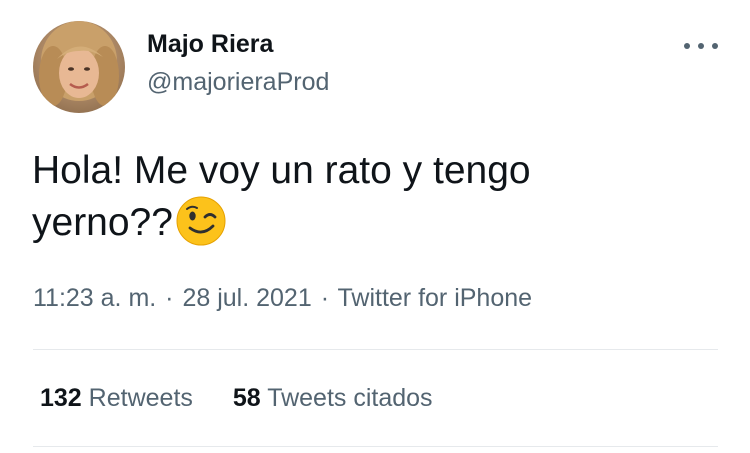 The width and height of the screenshot is (750, 453). What do you see at coordinates (281, 196) in the screenshot?
I see `tweet-body: Hola! Me voy un rato y tengo yerno??` at bounding box center [281, 196].